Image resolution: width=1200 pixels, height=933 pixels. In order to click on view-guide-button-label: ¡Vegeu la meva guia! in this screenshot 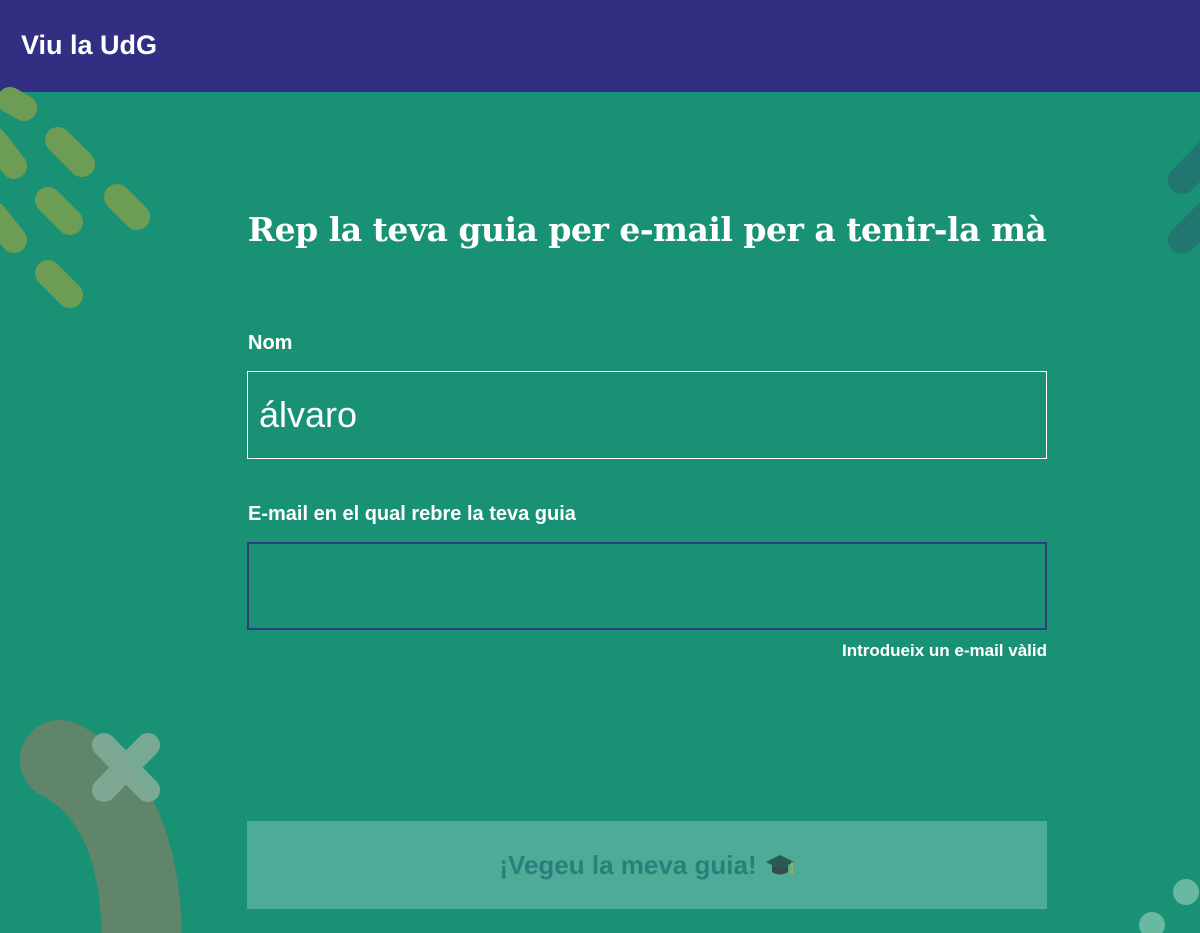, I will do `click(628, 864)`.